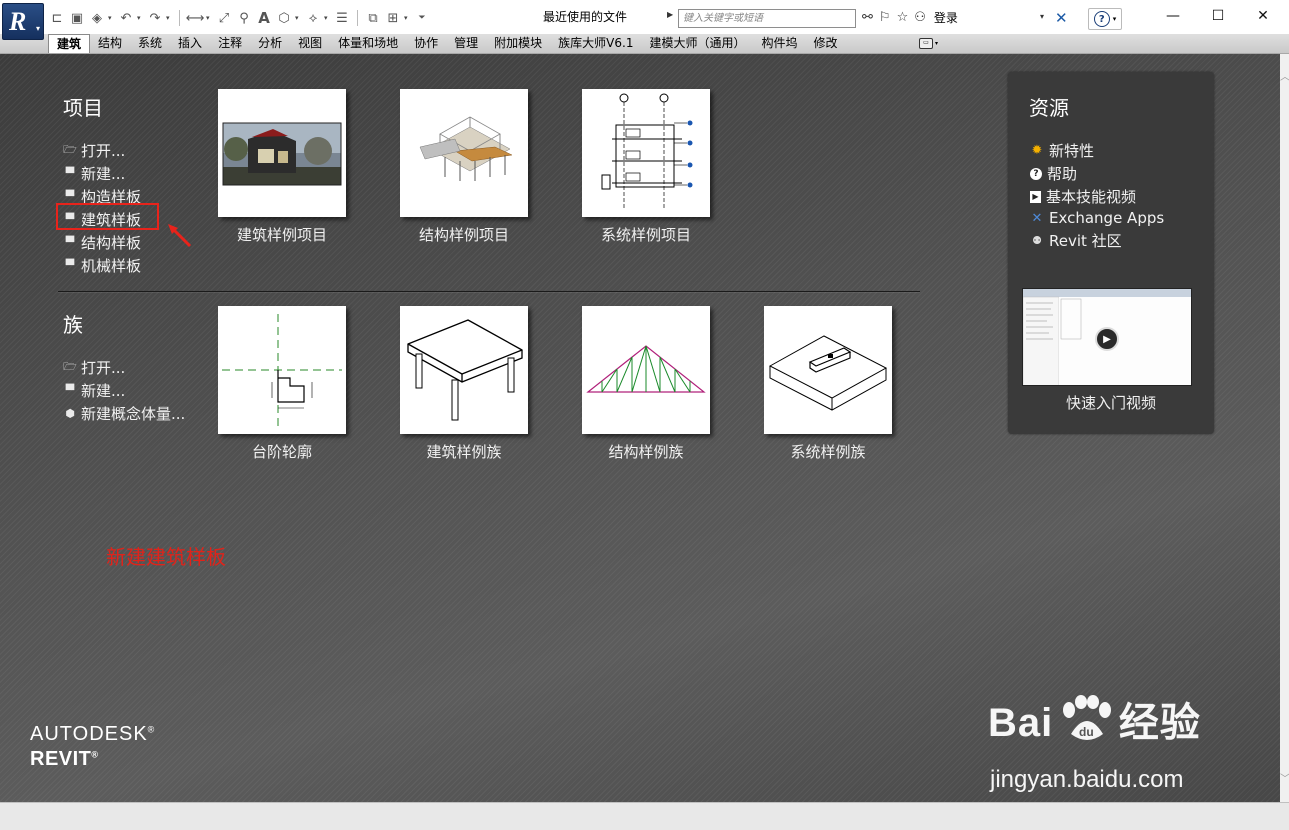  Describe the element at coordinates (1284, 777) in the screenshot. I see `scroll-down-icon: ﹀` at that location.